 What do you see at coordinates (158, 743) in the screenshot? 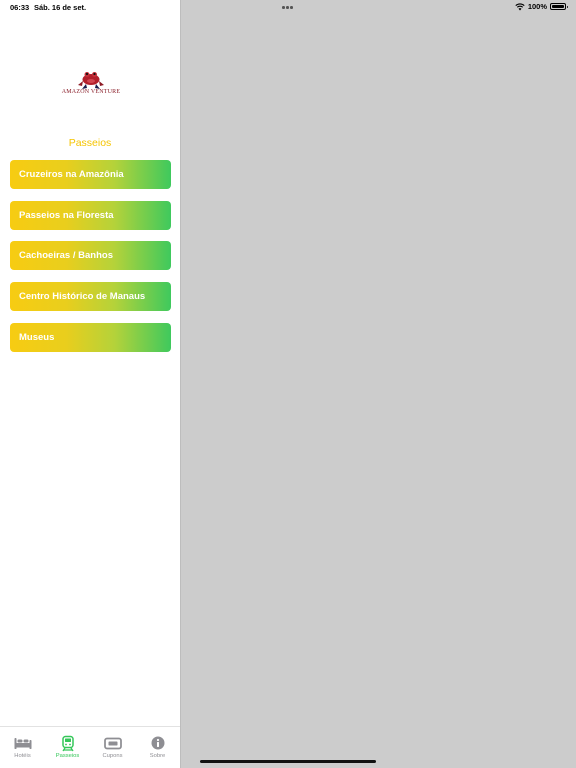
I see `info-icon` at bounding box center [158, 743].